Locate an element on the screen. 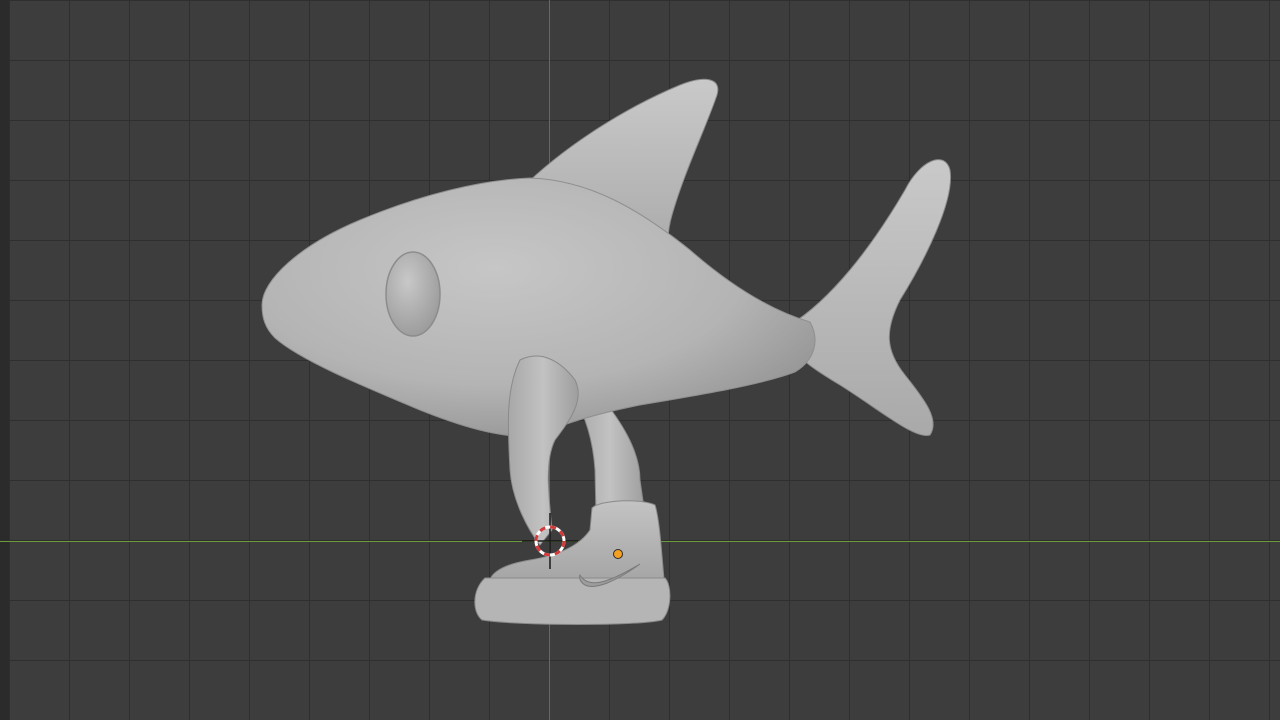 The width and height of the screenshot is (1280, 720). origin-dot is located at coordinates (618, 554).